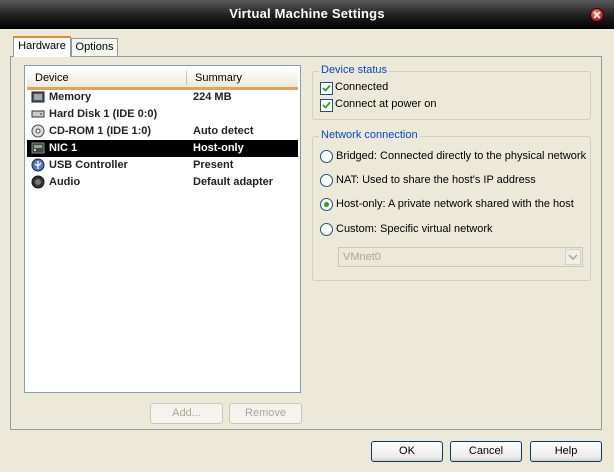  What do you see at coordinates (218, 78) in the screenshot?
I see `column-header-summary: Summary` at bounding box center [218, 78].